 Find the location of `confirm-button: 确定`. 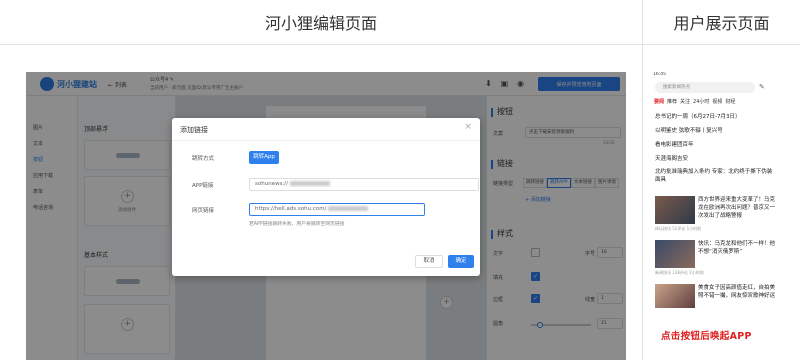

confirm-button: 确定 is located at coordinates (461, 261).